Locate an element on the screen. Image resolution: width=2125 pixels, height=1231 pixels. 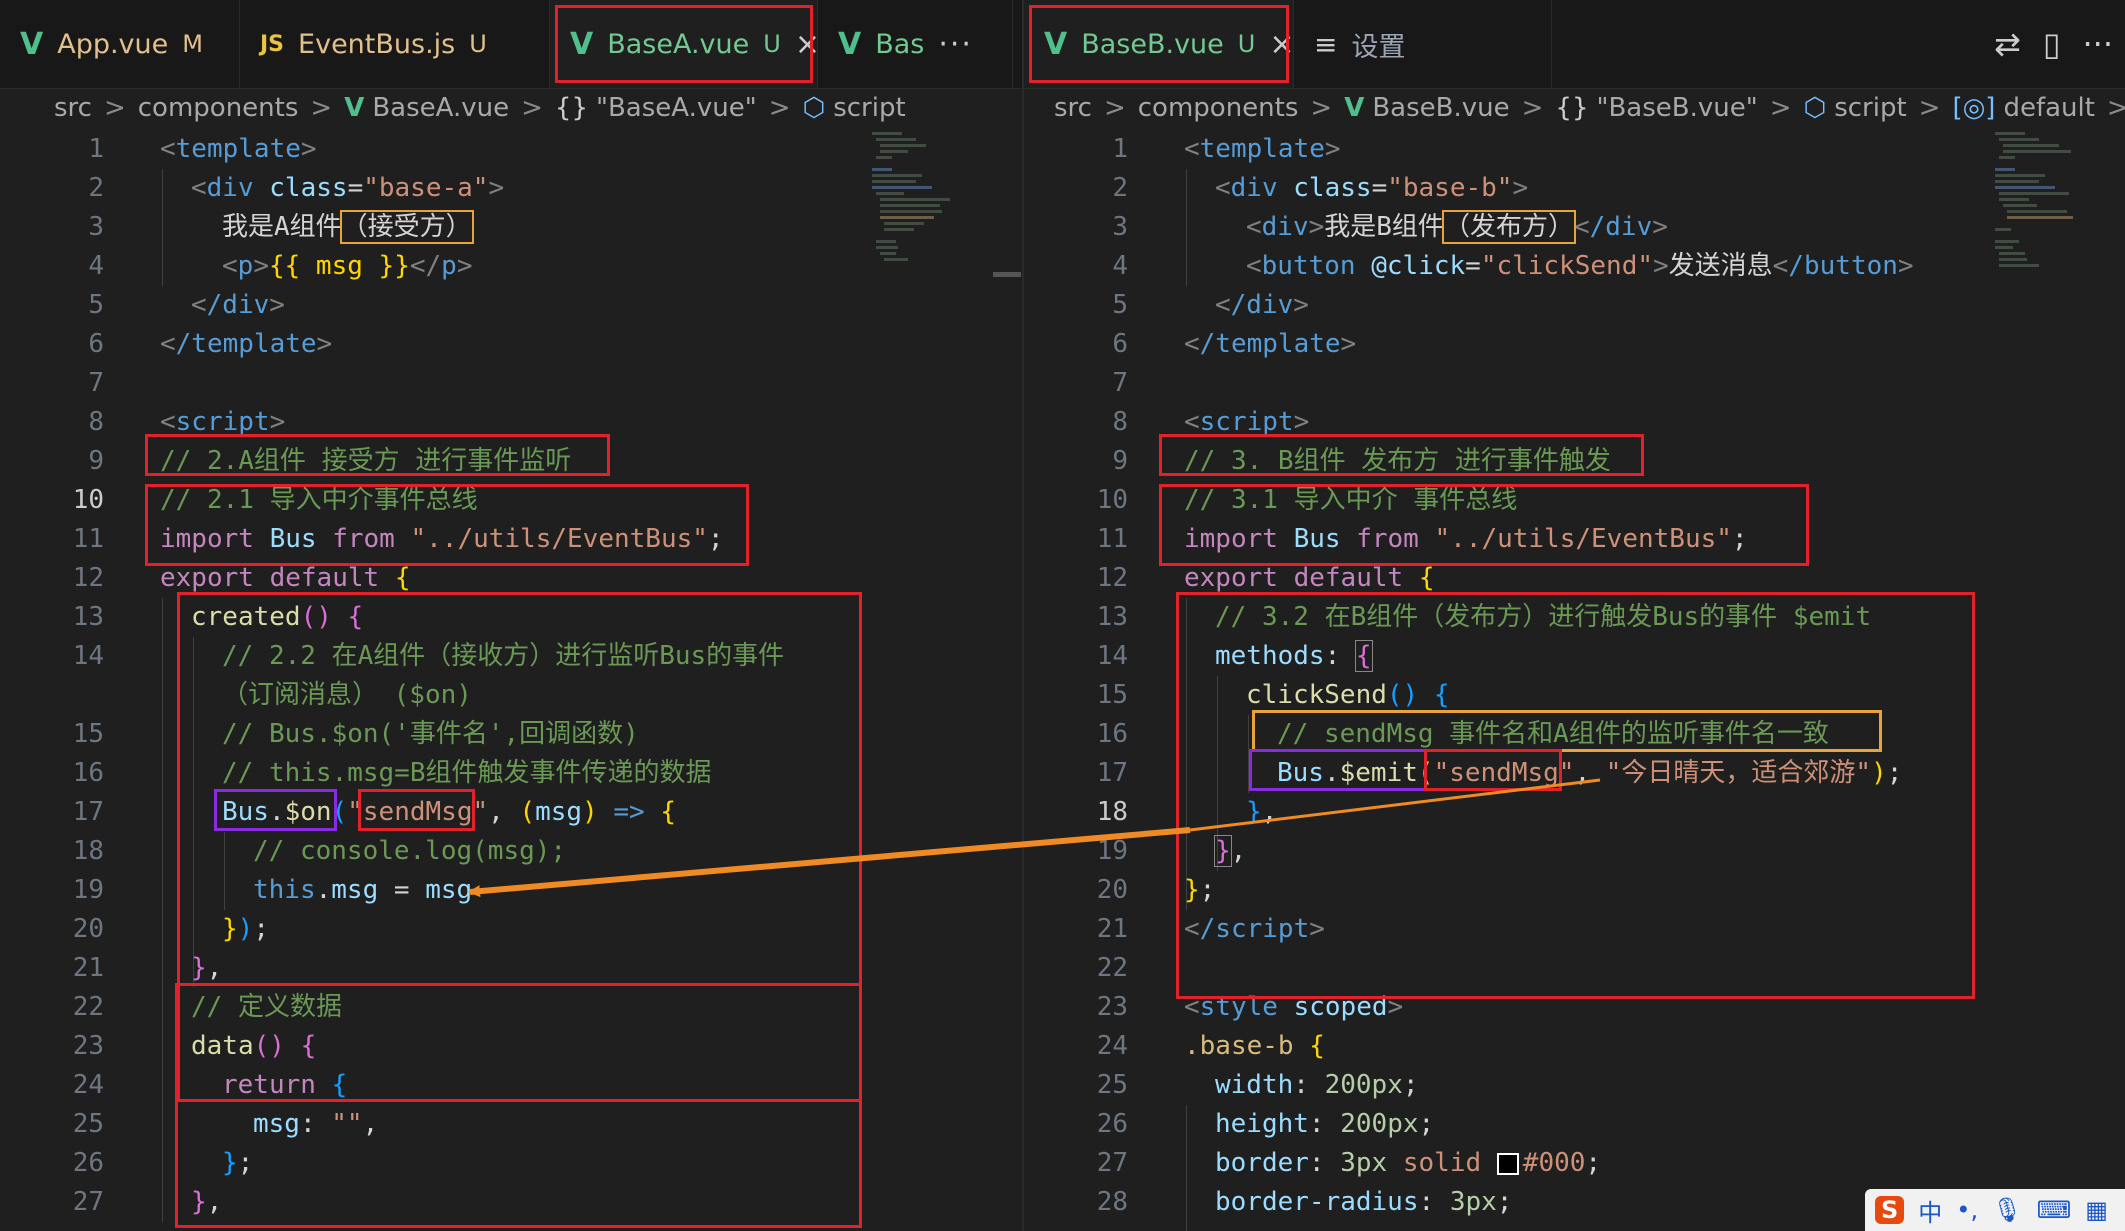
line-number: 1 is located at coordinates (96, 149).